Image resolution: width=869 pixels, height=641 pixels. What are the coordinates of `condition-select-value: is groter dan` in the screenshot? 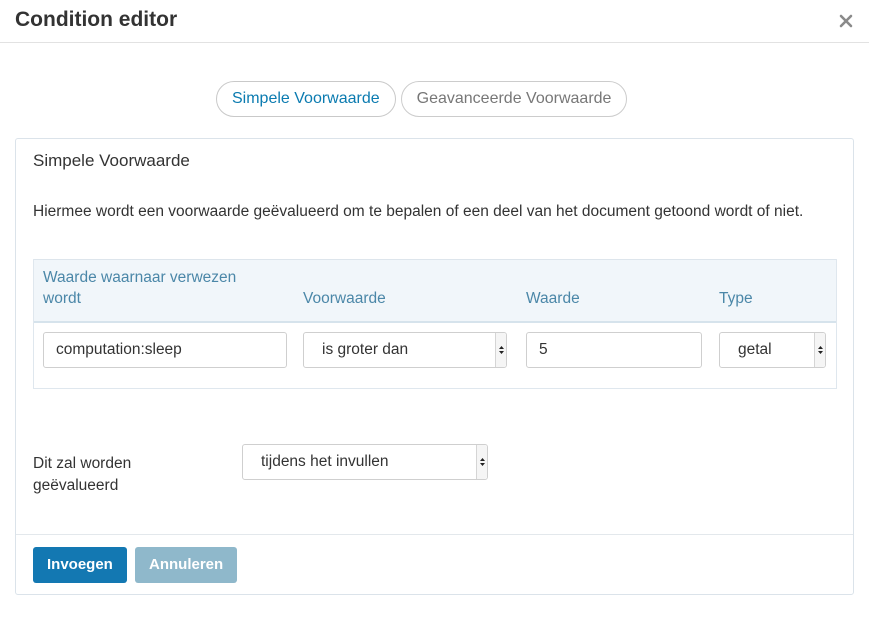 It's located at (365, 349).